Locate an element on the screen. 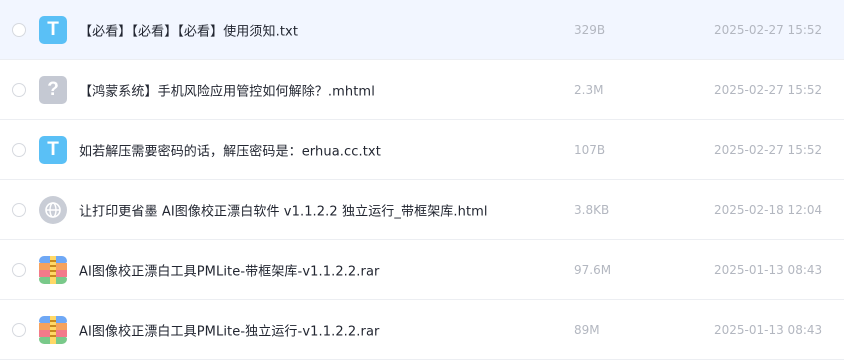 Image resolution: width=844 pixels, height=360 pixels. file-name: AI图像校正漂白工具PMLite-带框架库-v1.1.2.2.rar is located at coordinates (229, 269).